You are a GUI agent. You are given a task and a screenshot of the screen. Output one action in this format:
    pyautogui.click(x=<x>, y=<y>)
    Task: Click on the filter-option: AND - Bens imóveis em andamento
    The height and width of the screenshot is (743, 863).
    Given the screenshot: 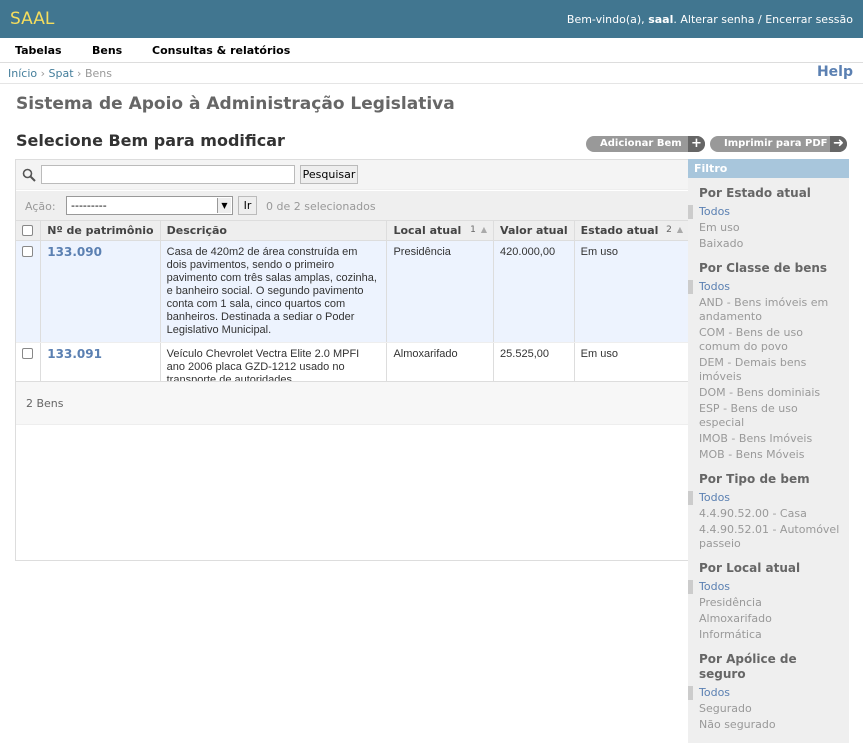 What is the action you would take?
    pyautogui.click(x=768, y=310)
    